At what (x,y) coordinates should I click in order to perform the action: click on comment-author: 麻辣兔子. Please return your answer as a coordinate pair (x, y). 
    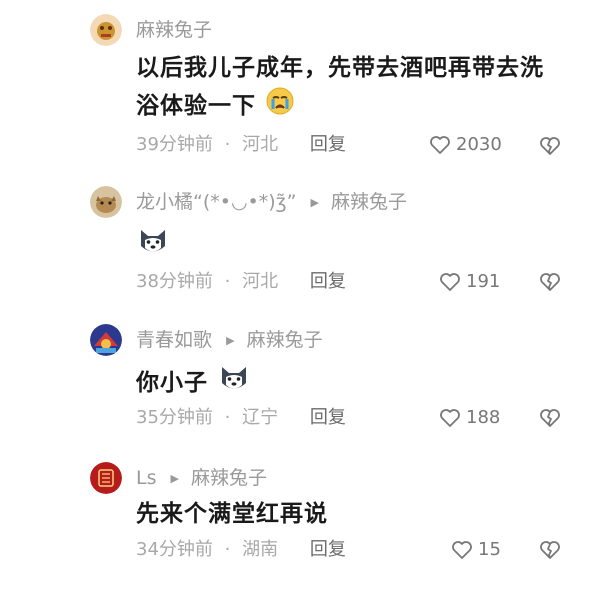
    Looking at the image, I should click on (174, 30).